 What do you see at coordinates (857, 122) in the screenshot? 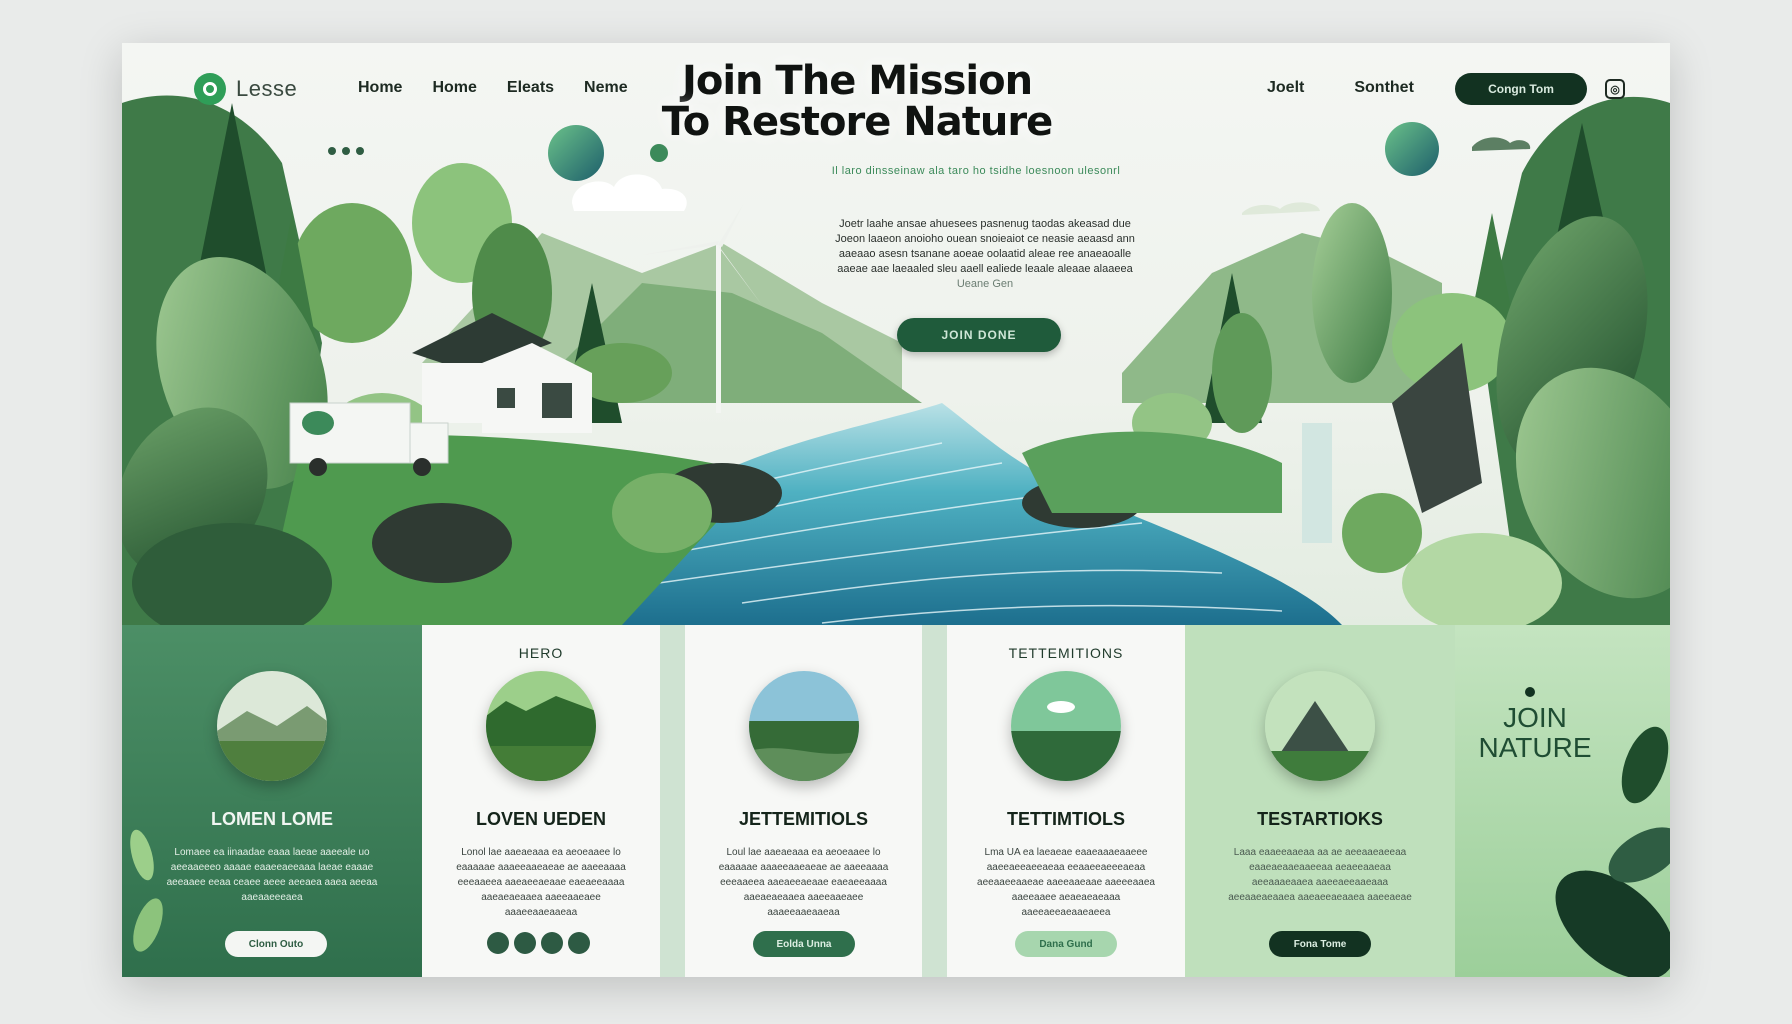
I see `hero-title-line-2: To Restore Nature` at bounding box center [857, 122].